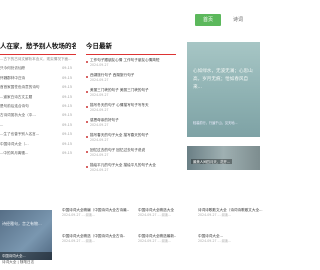 Image resolution: width=320 pixels, height=270 pixels. Describe the element at coordinates (131, 46) in the screenshot. I see `latest-heading: 今日最新` at that location.